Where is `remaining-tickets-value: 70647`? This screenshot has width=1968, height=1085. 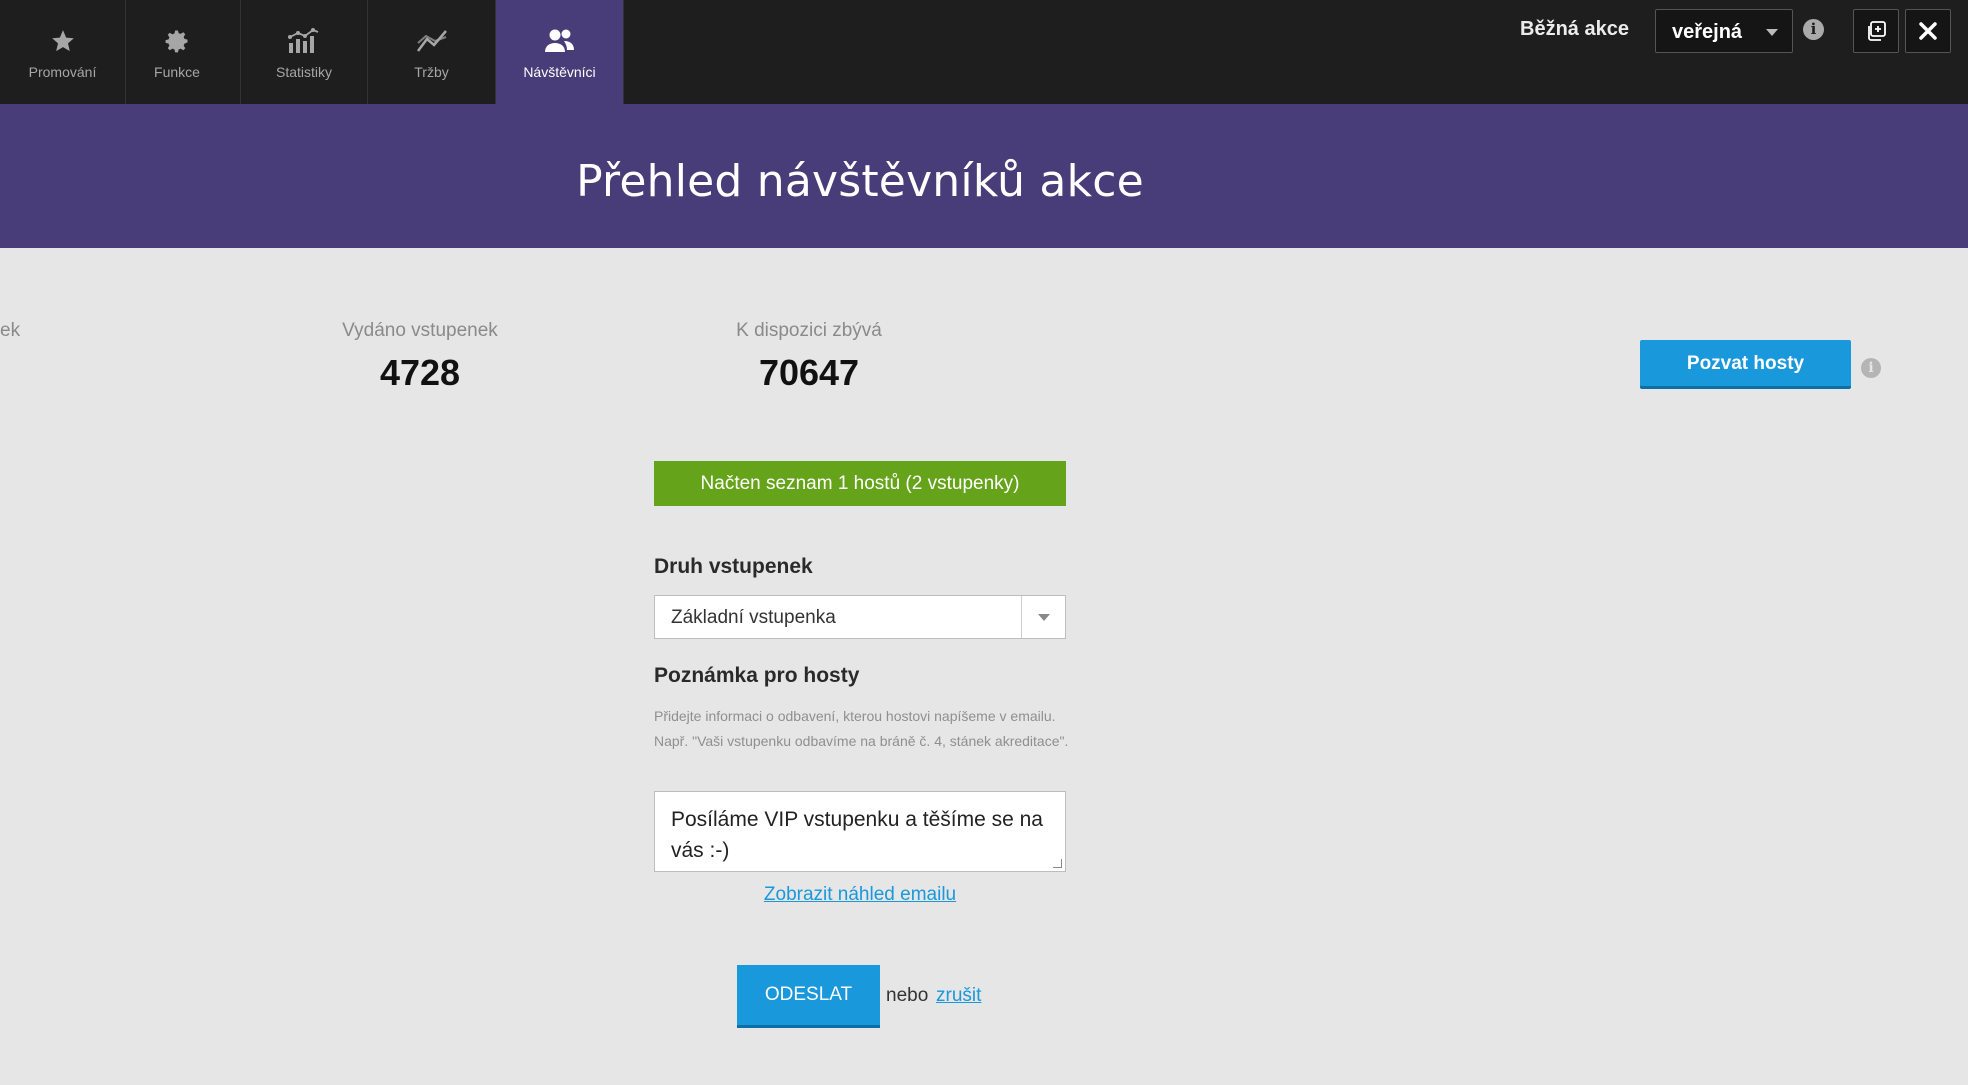 remaining-tickets-value: 70647 is located at coordinates (809, 372).